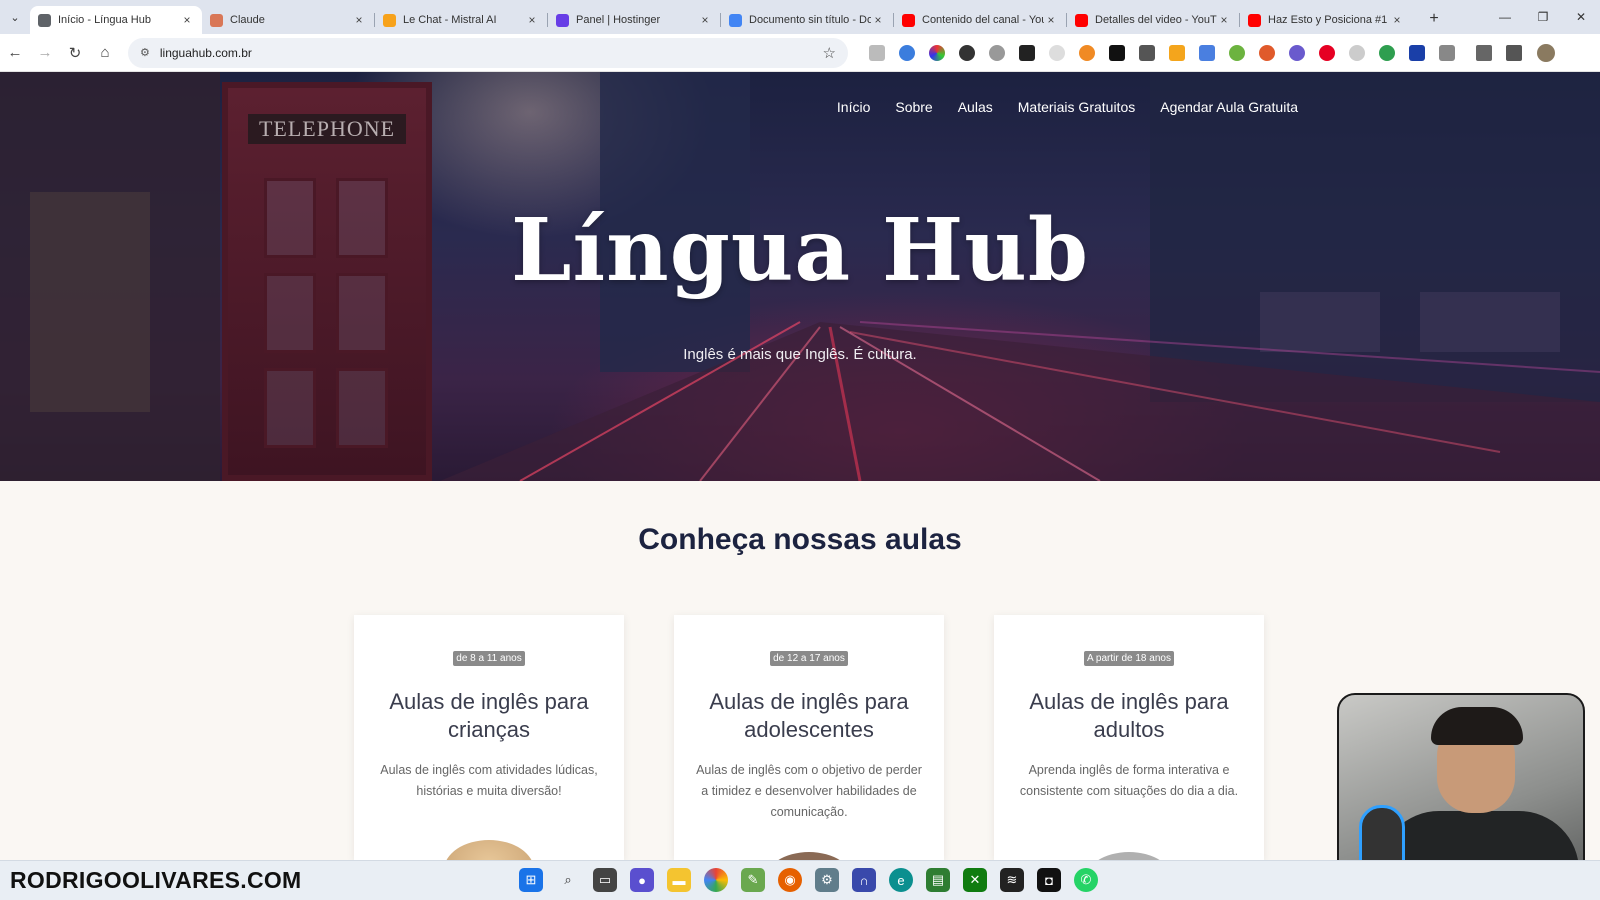 The height and width of the screenshot is (900, 1600). I want to click on app-icon: ●, so click(642, 880).